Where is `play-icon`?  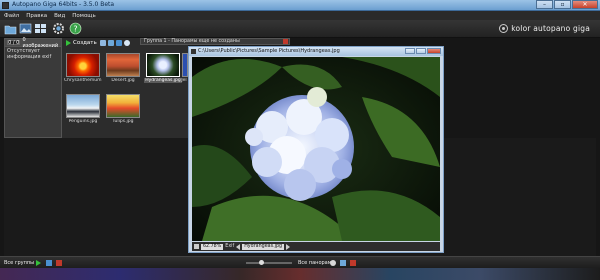
play-icon is located at coordinates (68, 42).